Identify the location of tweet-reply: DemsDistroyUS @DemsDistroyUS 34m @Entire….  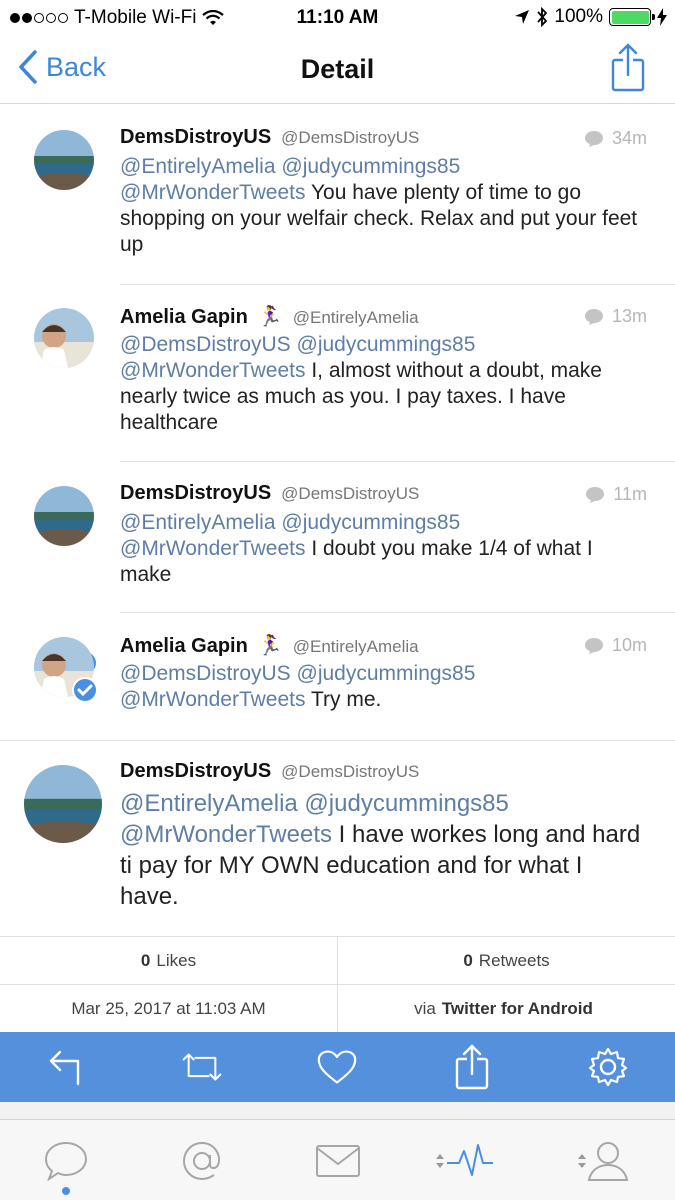
(337, 205).